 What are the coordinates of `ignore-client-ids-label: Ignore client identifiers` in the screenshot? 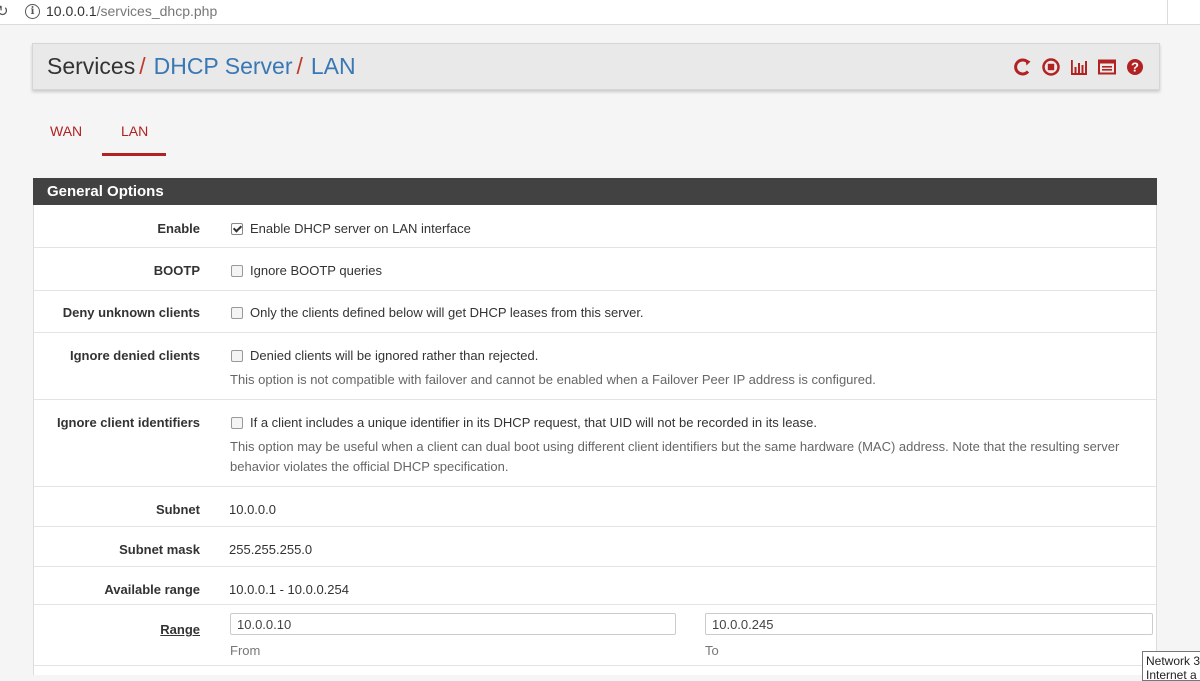 It's located at (128, 422).